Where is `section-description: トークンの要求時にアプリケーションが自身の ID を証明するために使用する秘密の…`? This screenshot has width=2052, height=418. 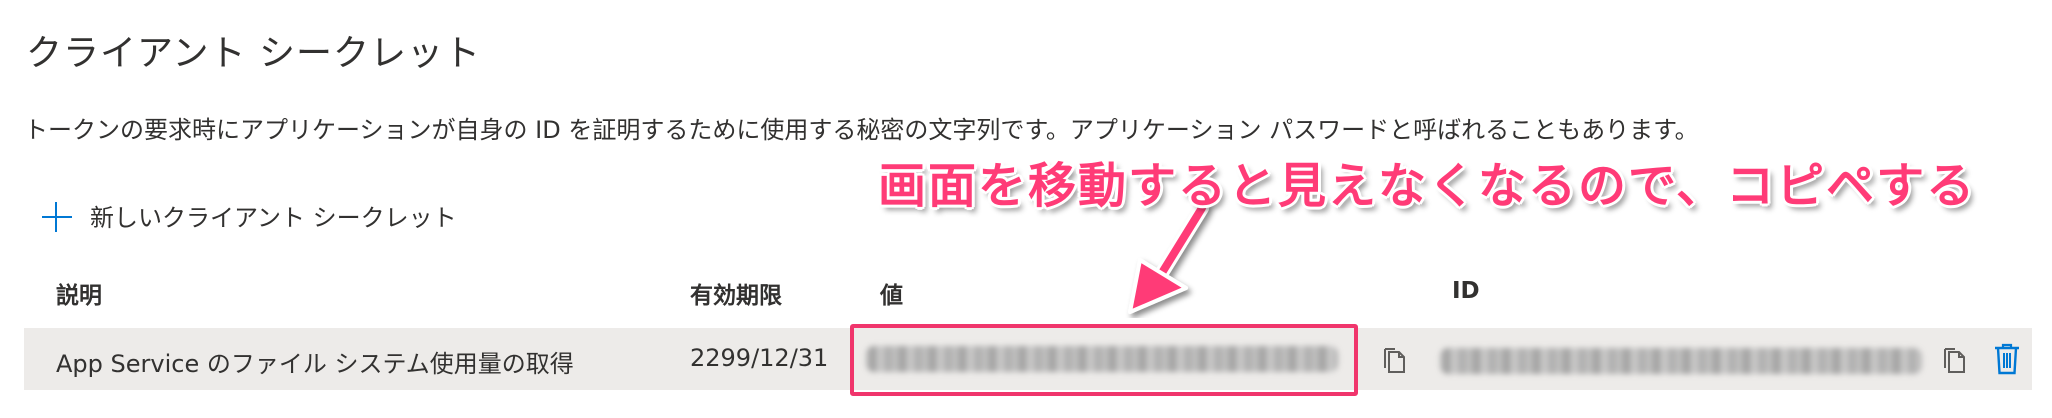 section-description: トークンの要求時にアプリケーションが自身の ID を証明するために使用する秘密の… is located at coordinates (861, 130).